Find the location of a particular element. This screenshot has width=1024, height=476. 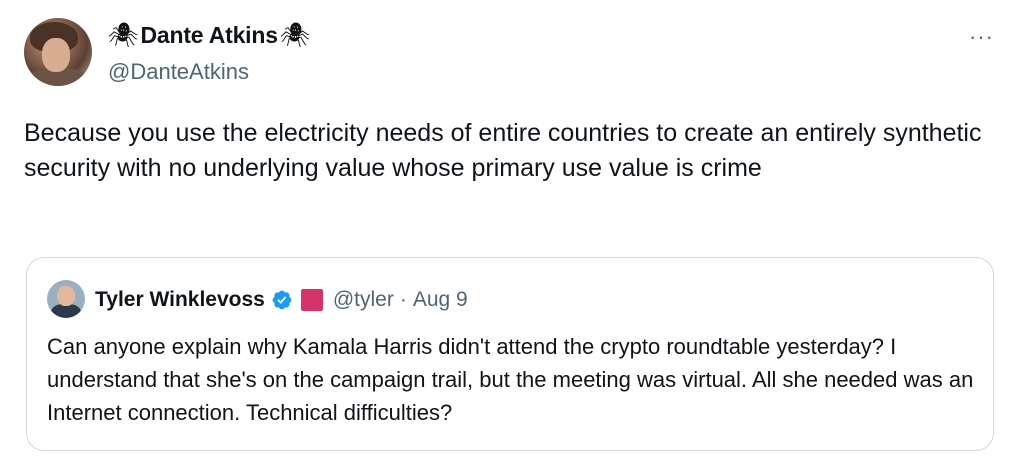

spider-emoji-left: 🕷 is located at coordinates (123, 35).